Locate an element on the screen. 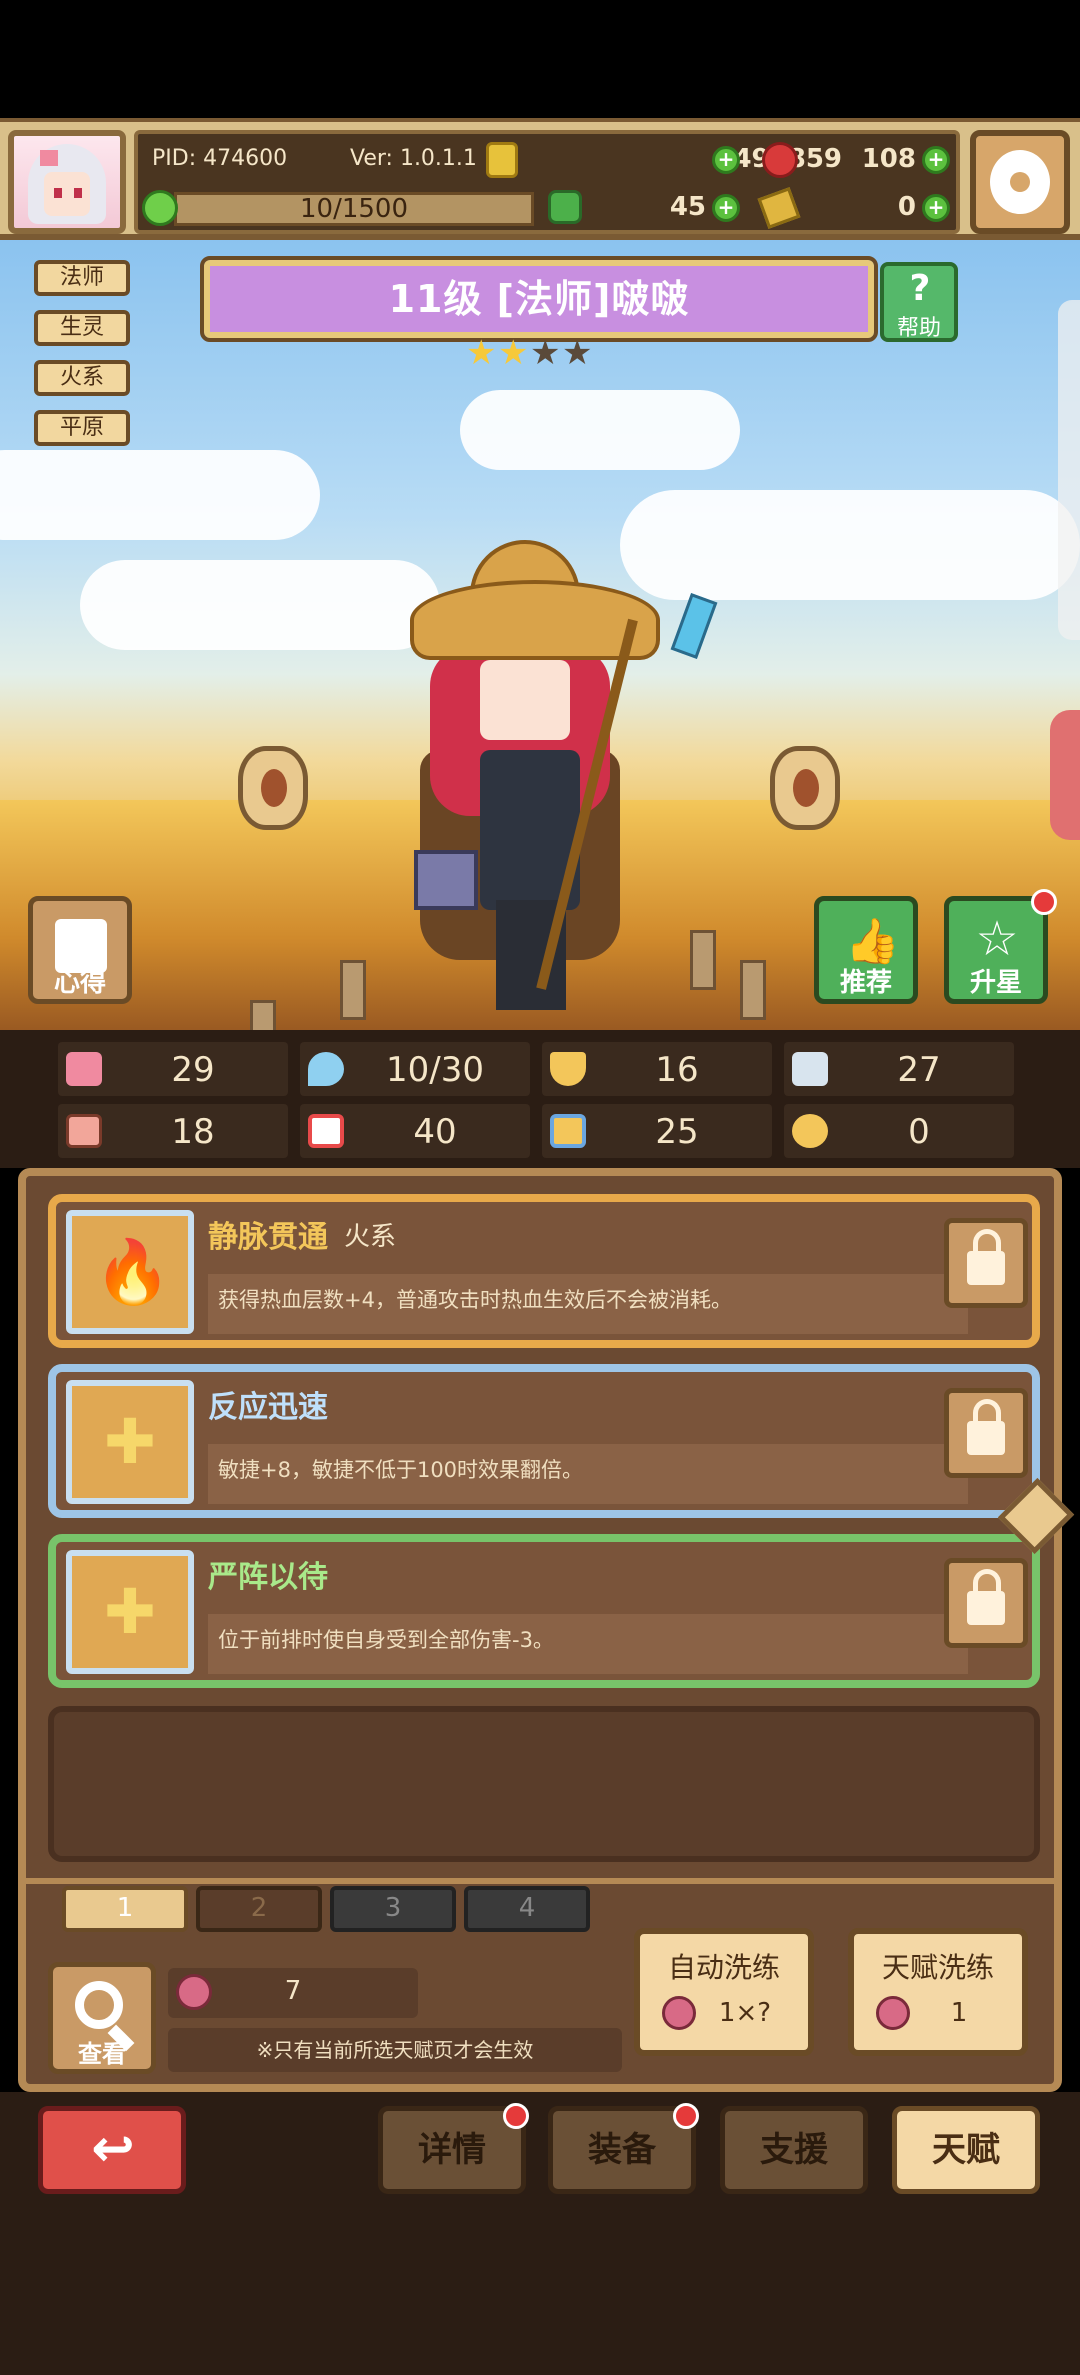  nav-talent-label: 天赋 is located at coordinates (966, 2150).